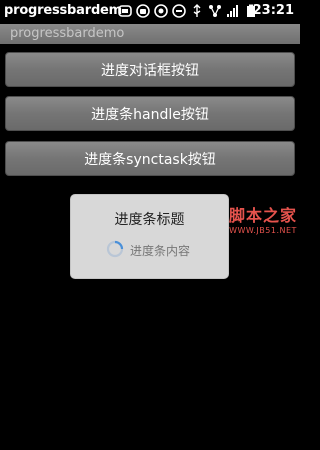  Describe the element at coordinates (125, 11) in the screenshot. I see `usb-icon` at that location.